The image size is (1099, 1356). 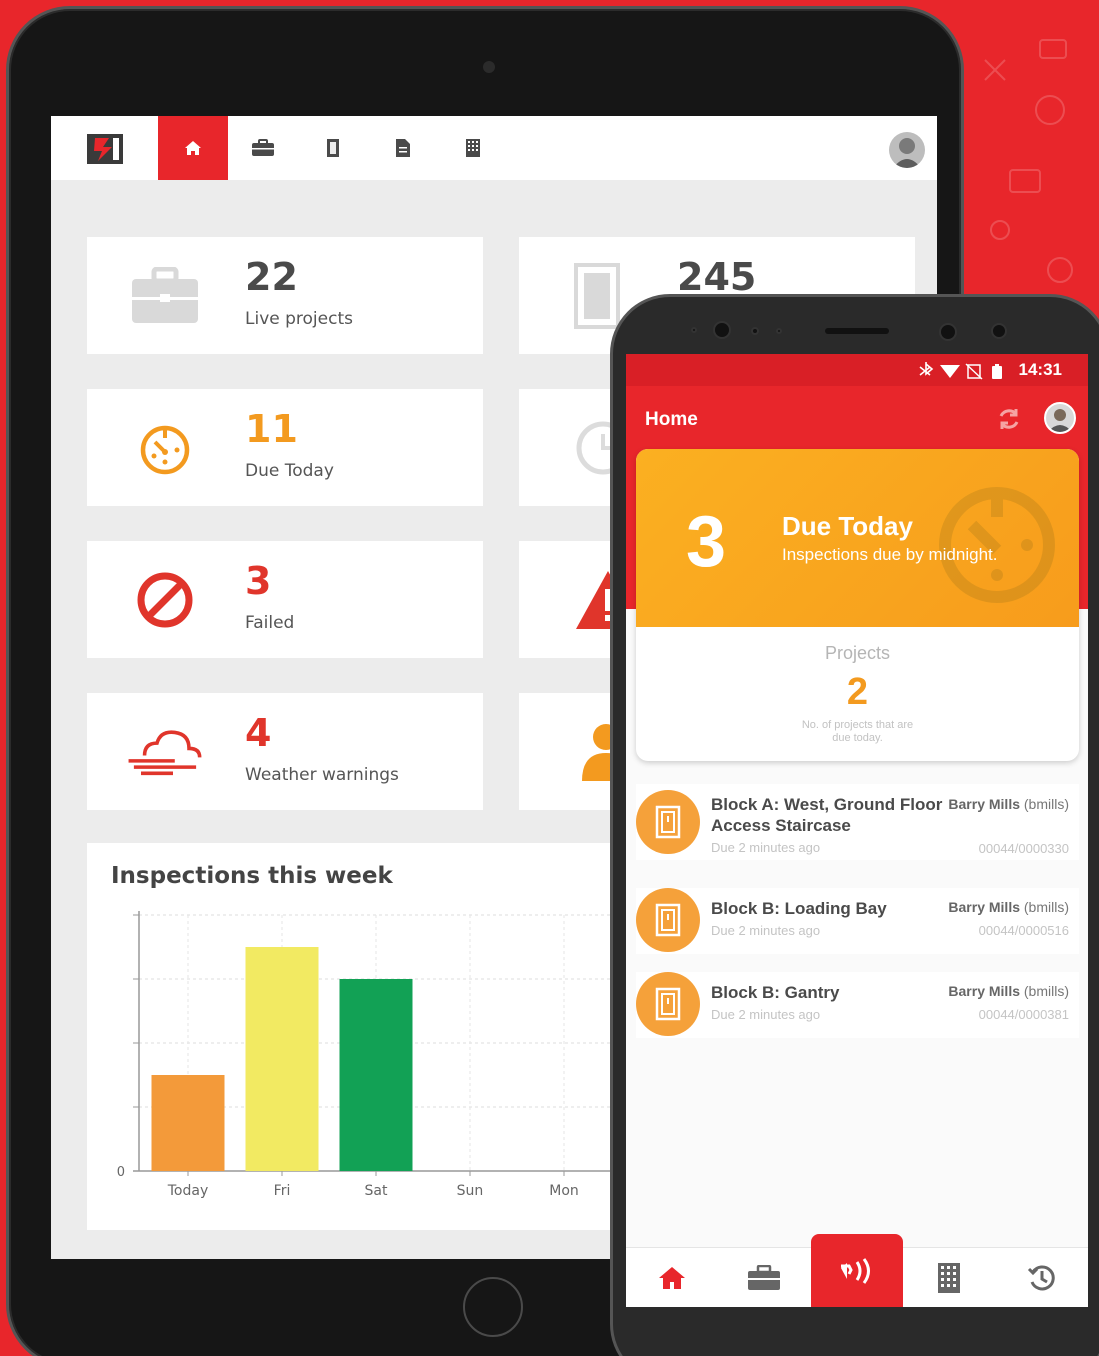 What do you see at coordinates (322, 775) in the screenshot?
I see `weather-warnings-label: Weather warnings` at bounding box center [322, 775].